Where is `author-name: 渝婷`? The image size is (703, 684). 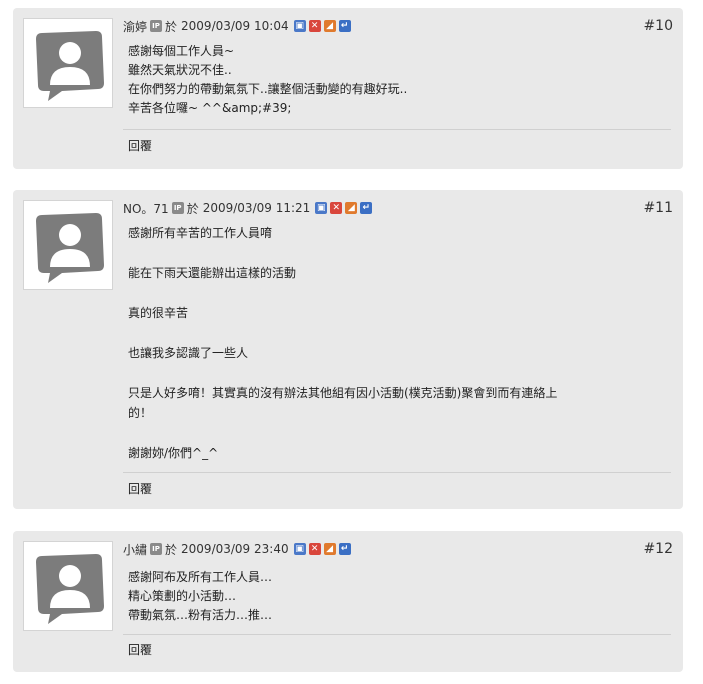
author-name: 渝婷 is located at coordinates (135, 26).